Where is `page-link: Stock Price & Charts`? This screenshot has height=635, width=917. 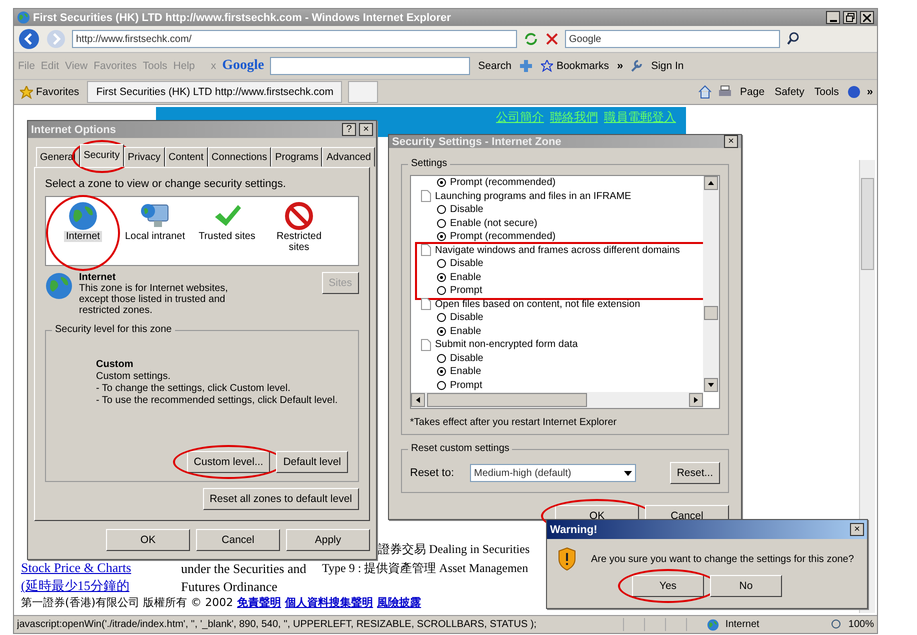
page-link: Stock Price & Charts is located at coordinates (76, 568).